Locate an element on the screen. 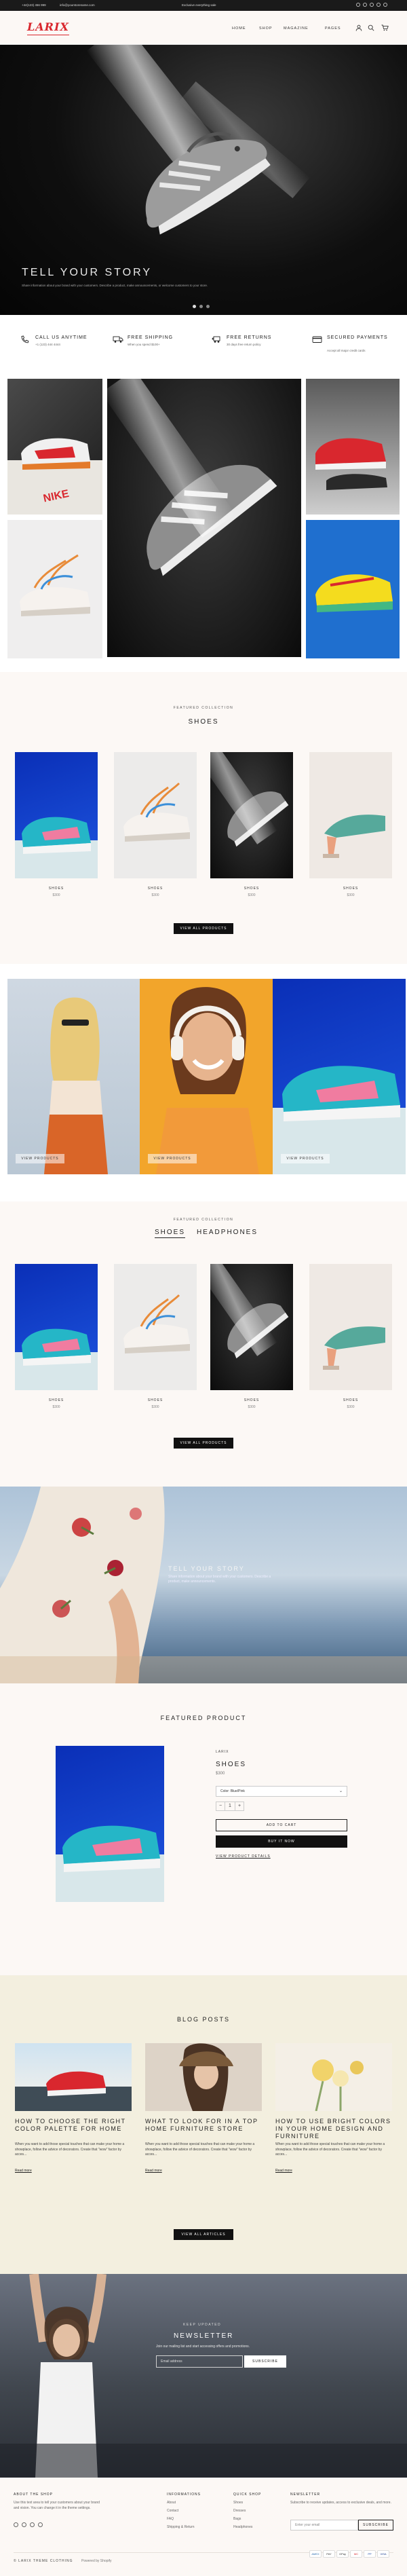 The image size is (407, 2576). section-title: SHOES is located at coordinates (203, 722).